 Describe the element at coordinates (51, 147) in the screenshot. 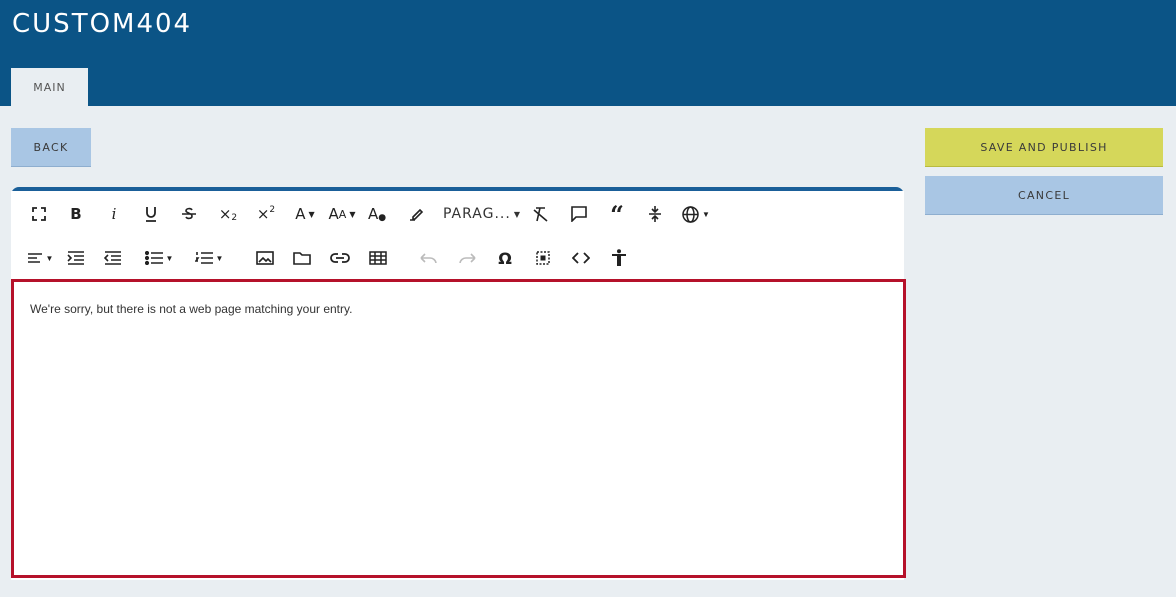

I see `back-button: BACK` at that location.